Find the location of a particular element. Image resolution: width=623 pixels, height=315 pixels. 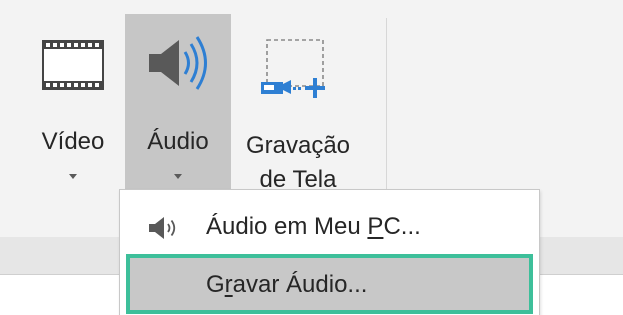

group-separator is located at coordinates (386, 113).